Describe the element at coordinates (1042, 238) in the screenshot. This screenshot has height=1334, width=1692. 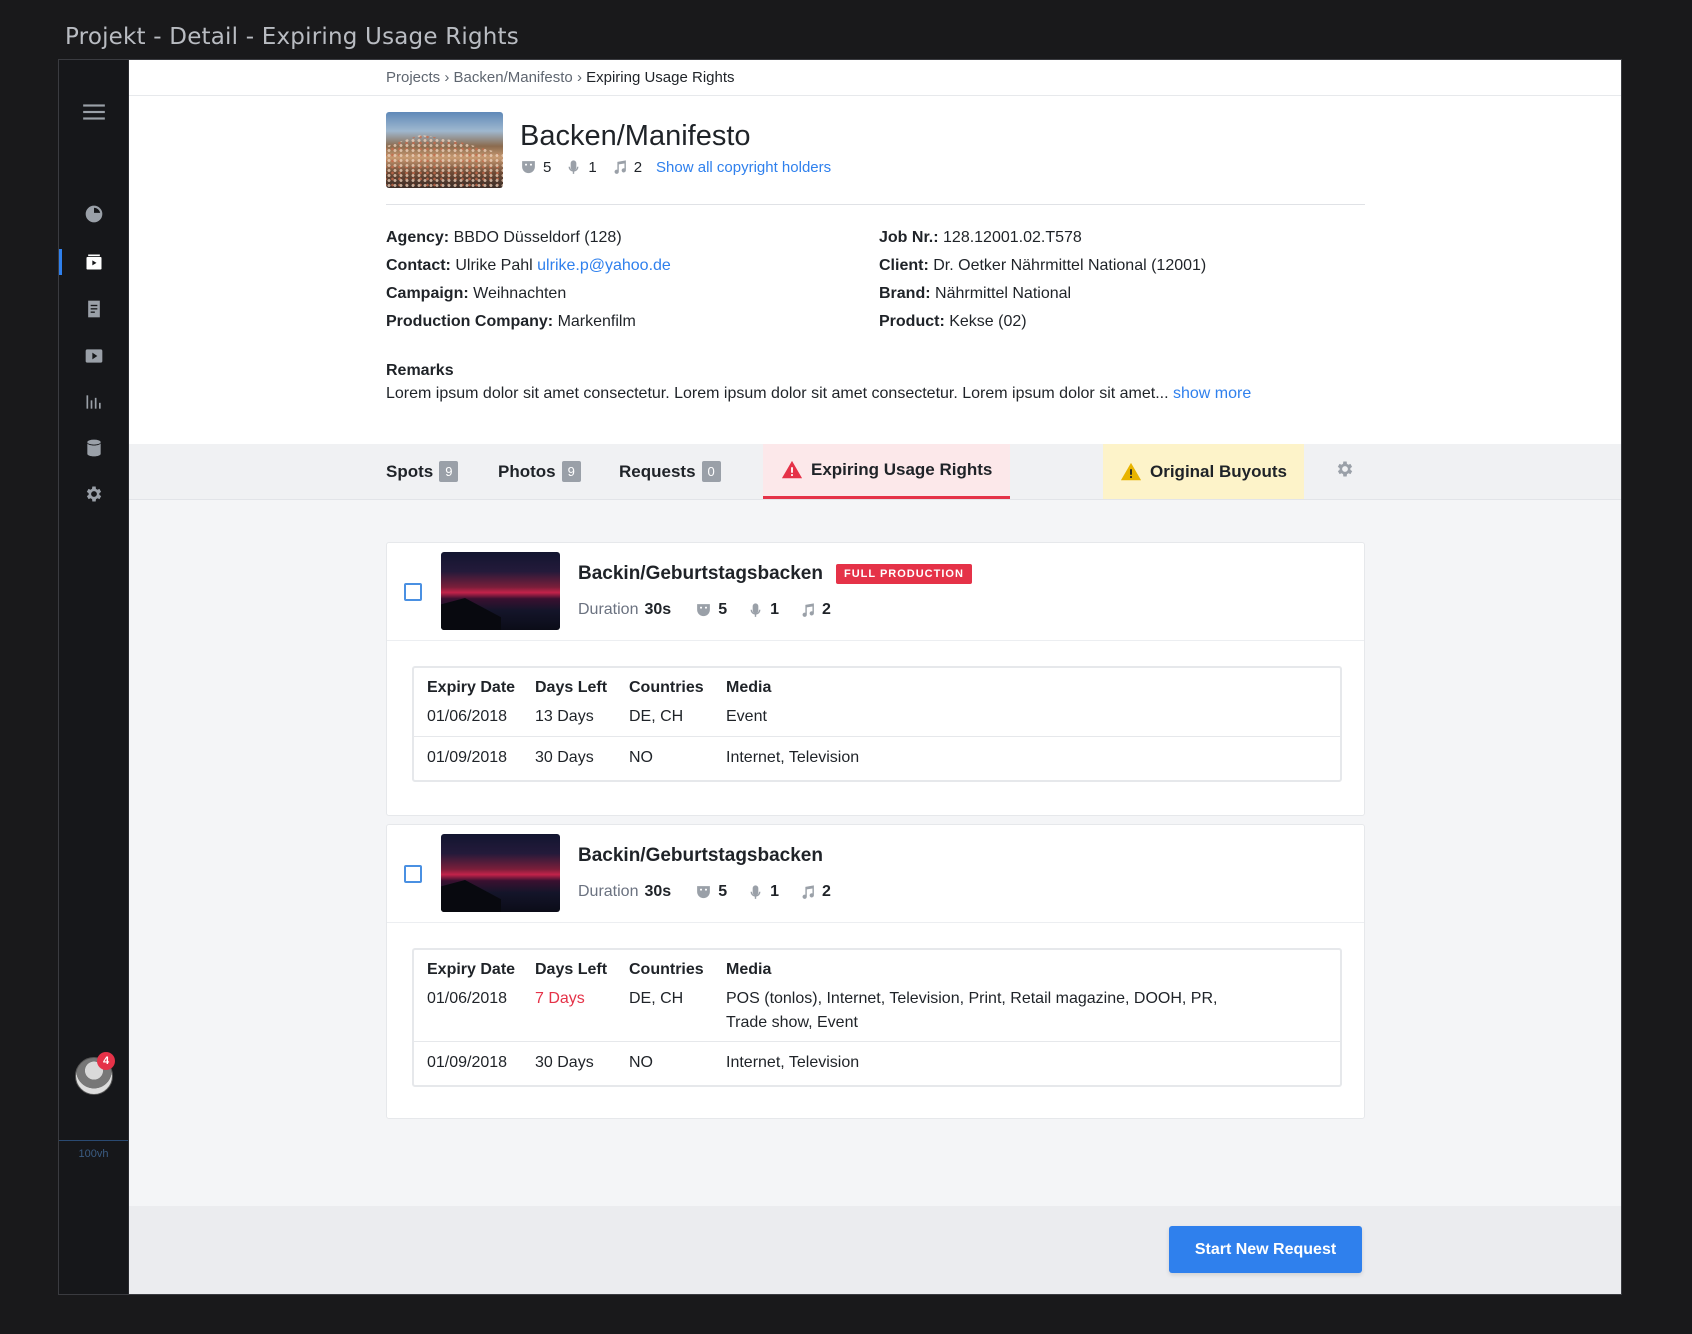
I see `job-row: Job Nr.: 128.12001.02.T578` at that location.